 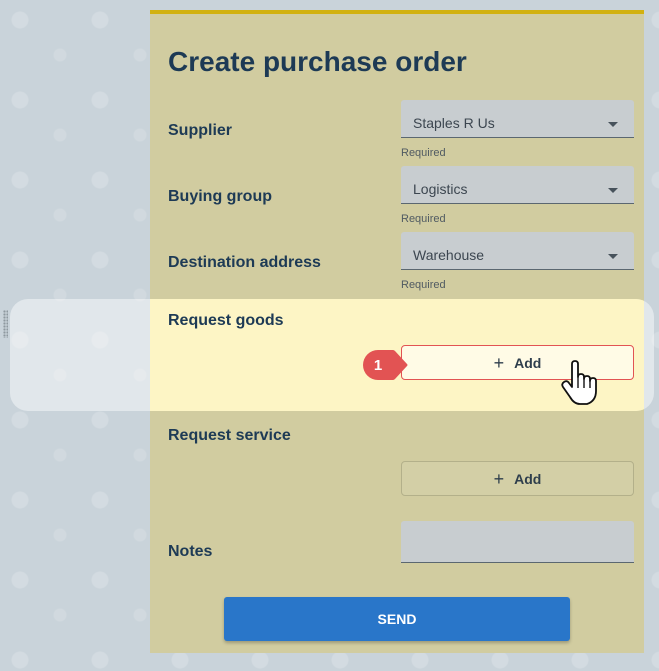 What do you see at coordinates (397, 619) in the screenshot?
I see `send-button: SEND` at bounding box center [397, 619].